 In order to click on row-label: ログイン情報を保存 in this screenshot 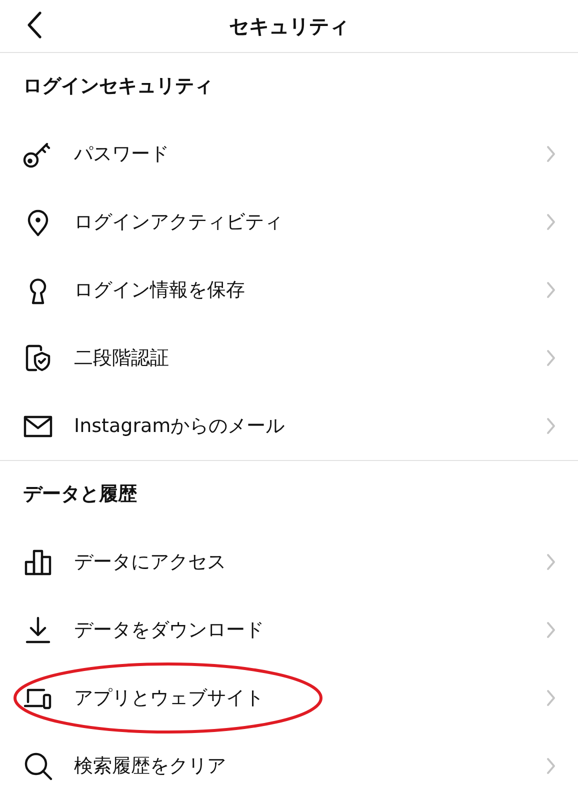, I will do `click(160, 290)`.